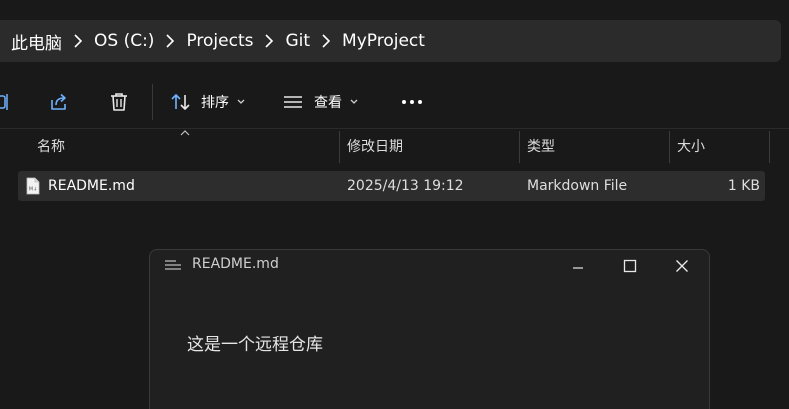 The image size is (789, 409). I want to click on sort-button: 排序, so click(207, 102).